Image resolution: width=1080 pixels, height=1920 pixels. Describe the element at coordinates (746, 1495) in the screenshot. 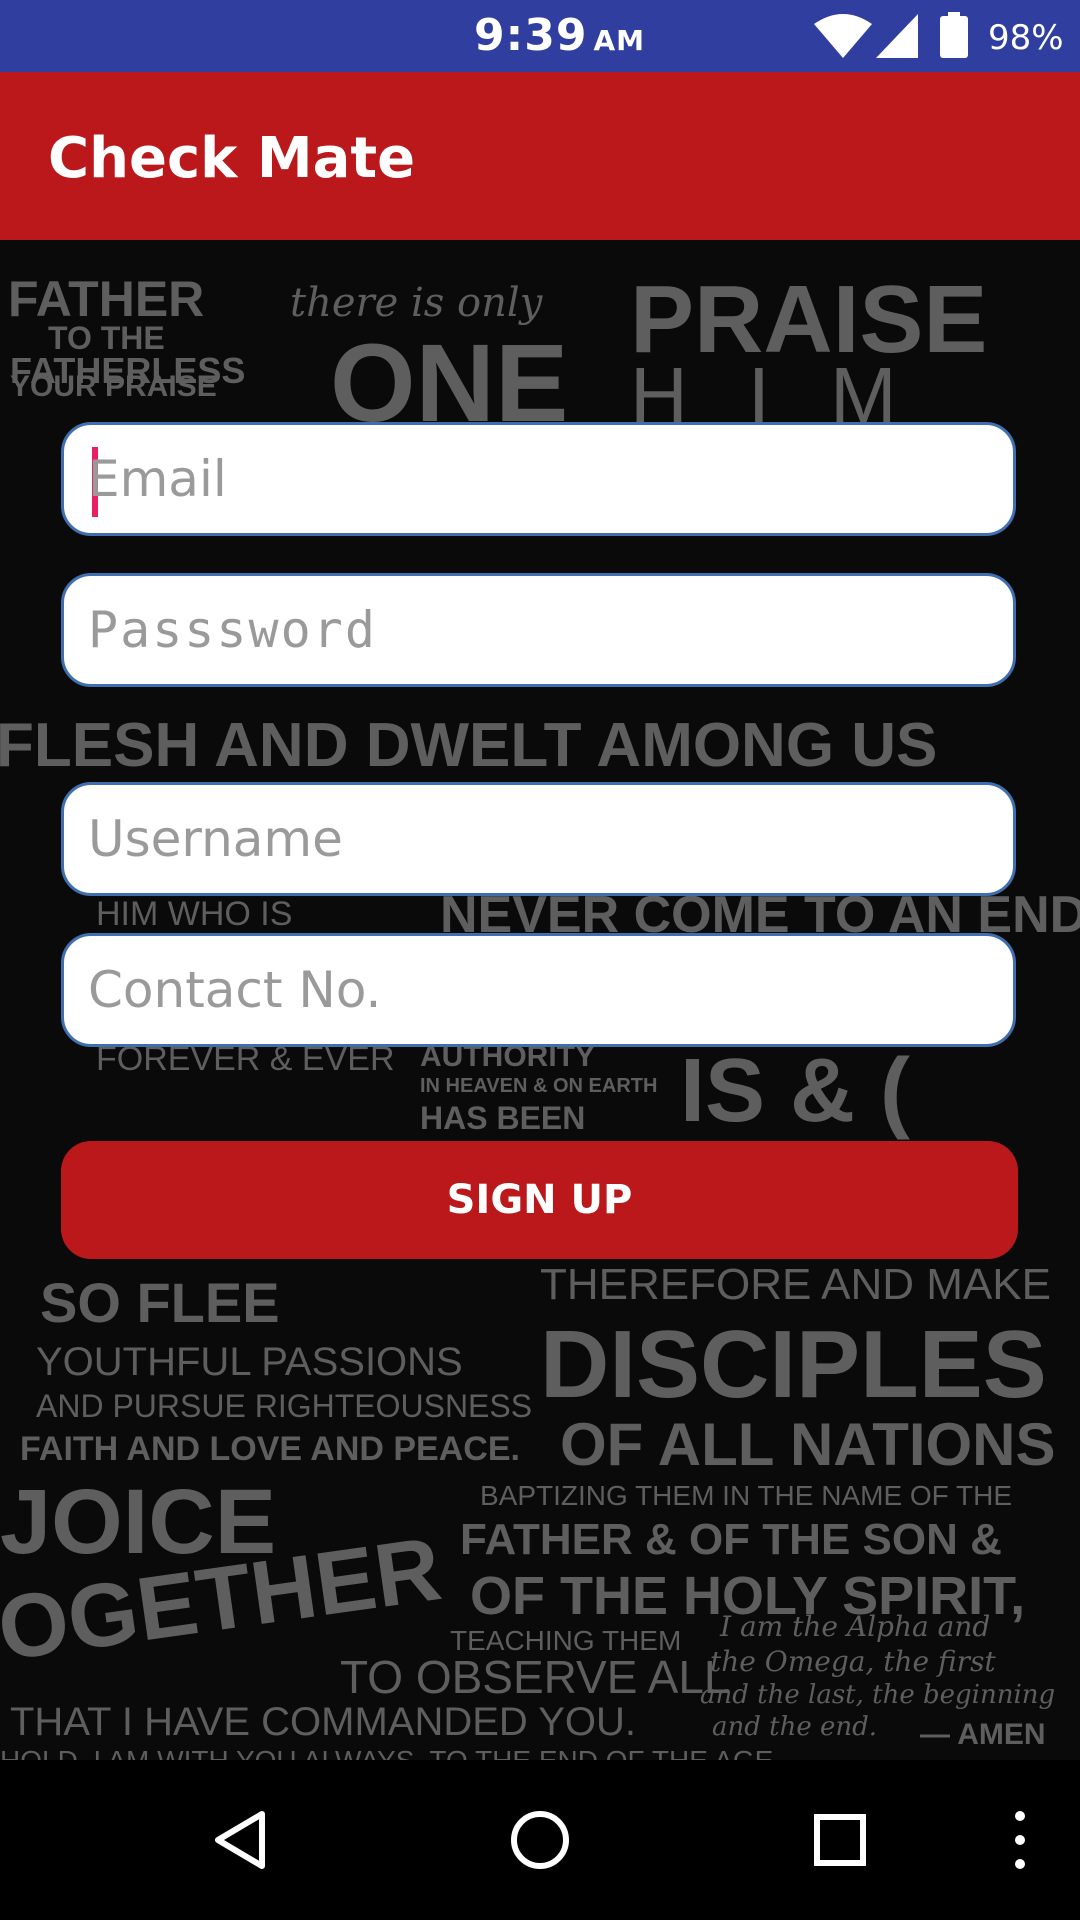

I see `bg-text: BAPTIZING THEM IN THE NAME OF THE` at that location.